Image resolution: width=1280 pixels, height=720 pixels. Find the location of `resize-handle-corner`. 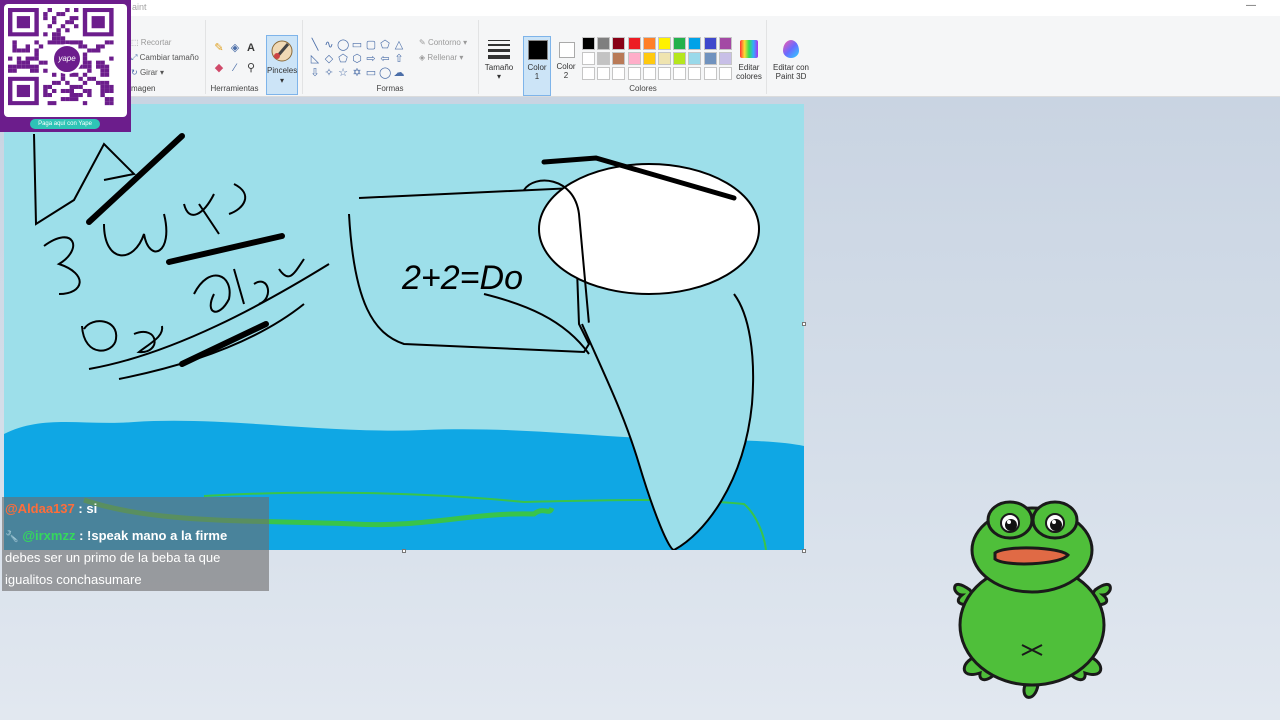

resize-handle-corner is located at coordinates (804, 551).